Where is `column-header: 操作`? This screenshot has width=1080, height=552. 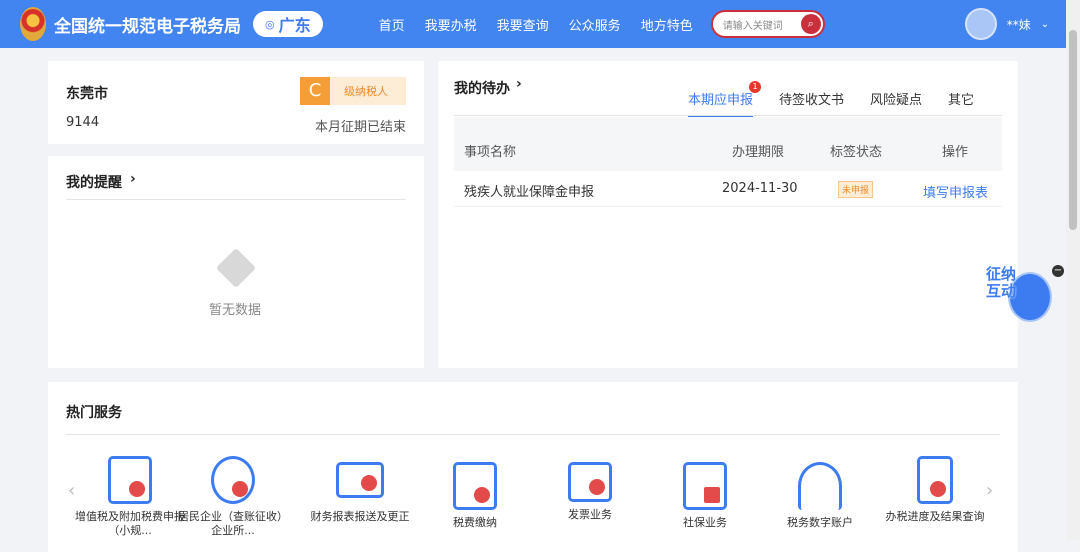 column-header: 操作 is located at coordinates (955, 152).